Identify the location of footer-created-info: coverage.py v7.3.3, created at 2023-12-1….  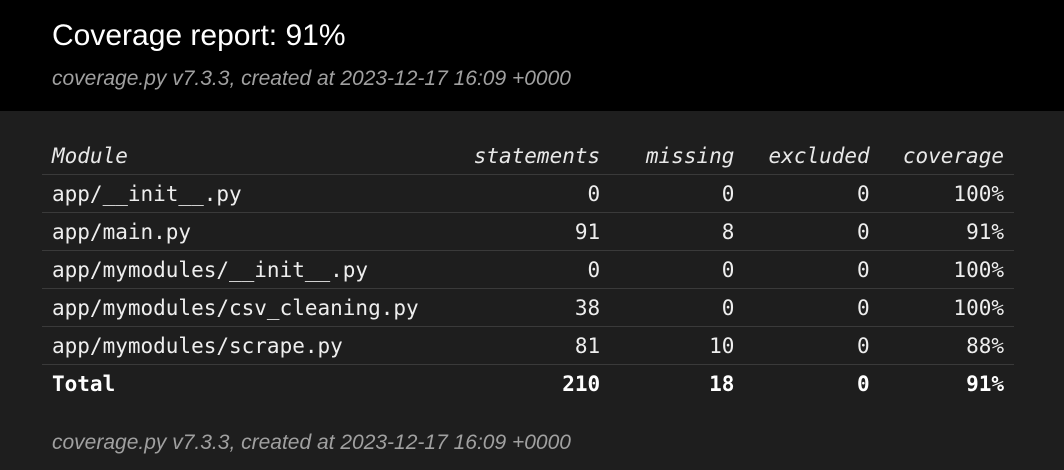
(311, 442).